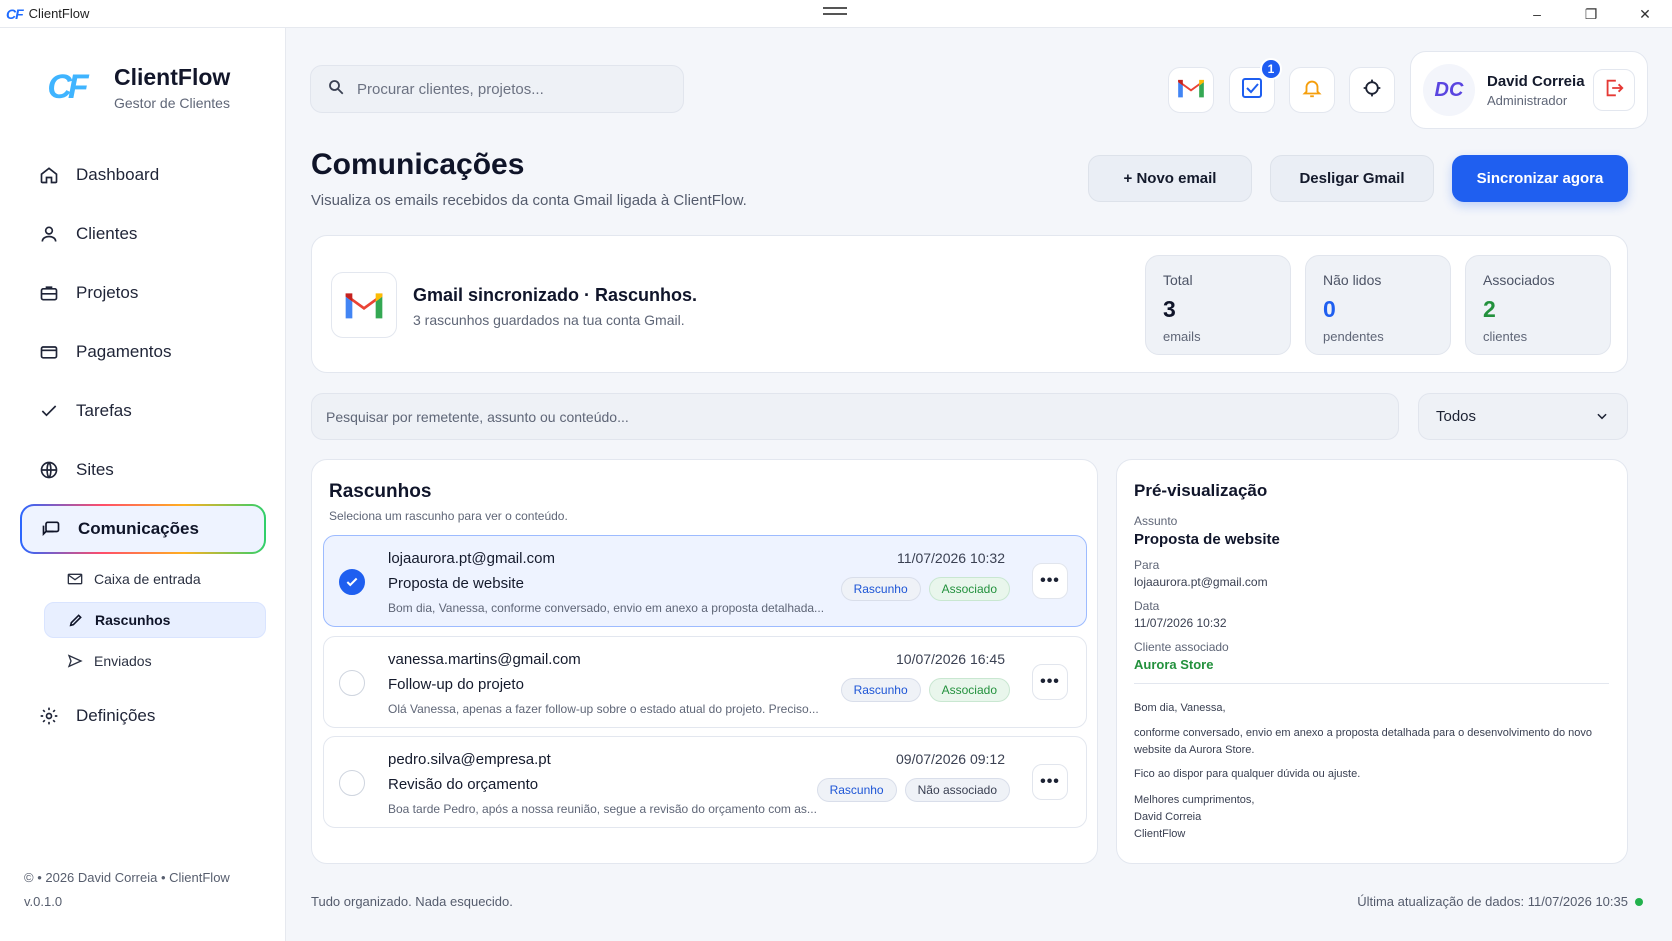 The height and width of the screenshot is (941, 1672). I want to click on sidebar-item-sites: Sites, so click(143, 470).